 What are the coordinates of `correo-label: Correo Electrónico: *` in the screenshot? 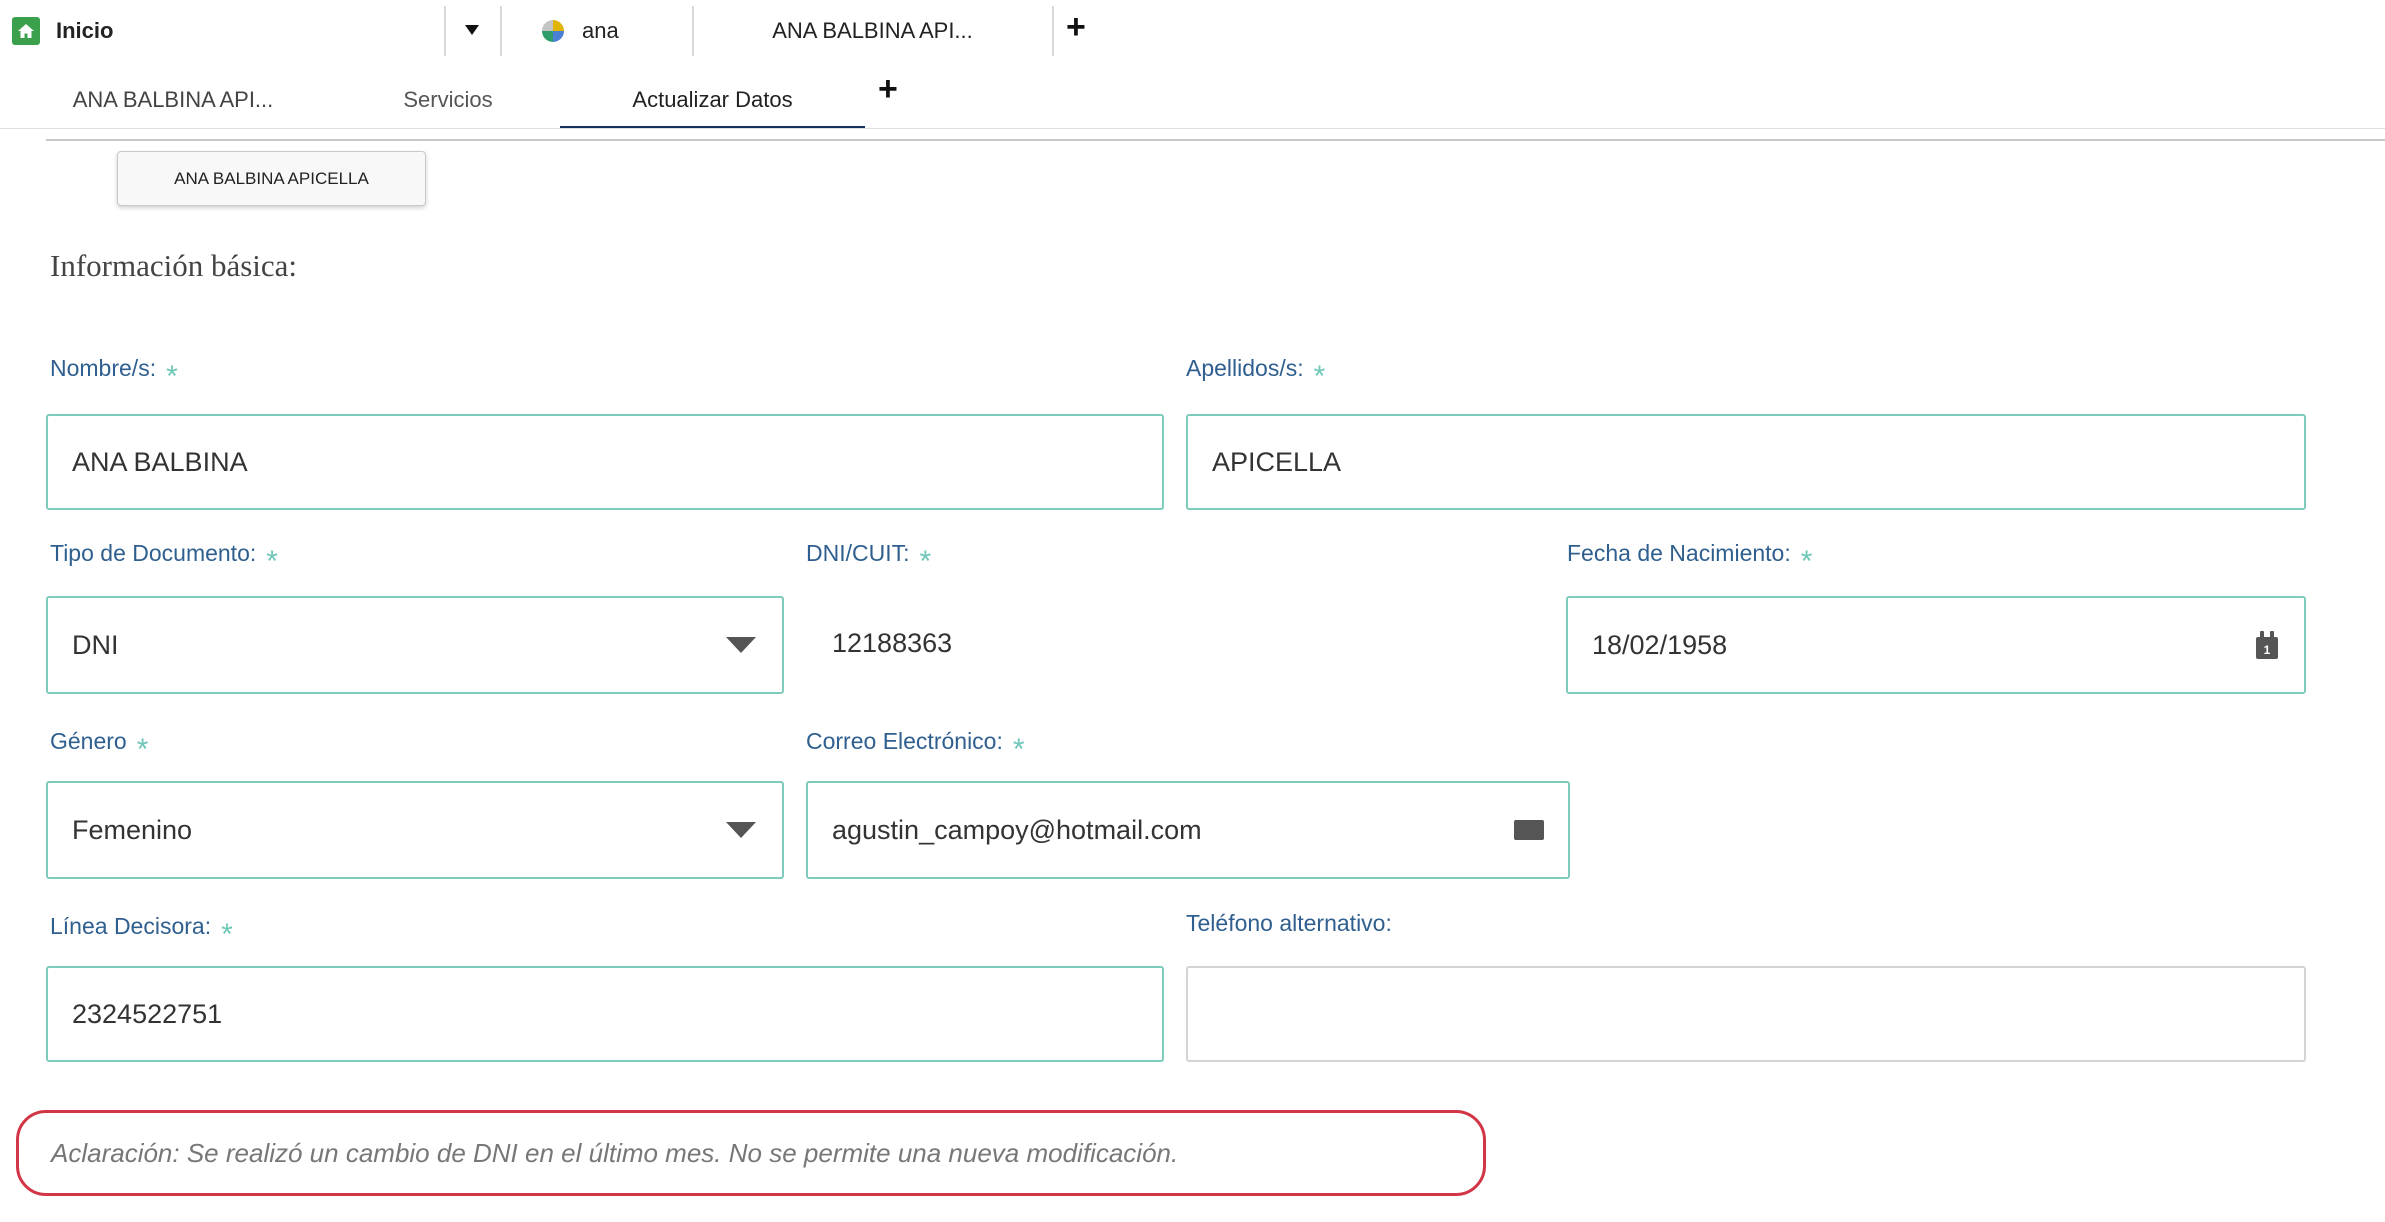 It's located at (915, 745).